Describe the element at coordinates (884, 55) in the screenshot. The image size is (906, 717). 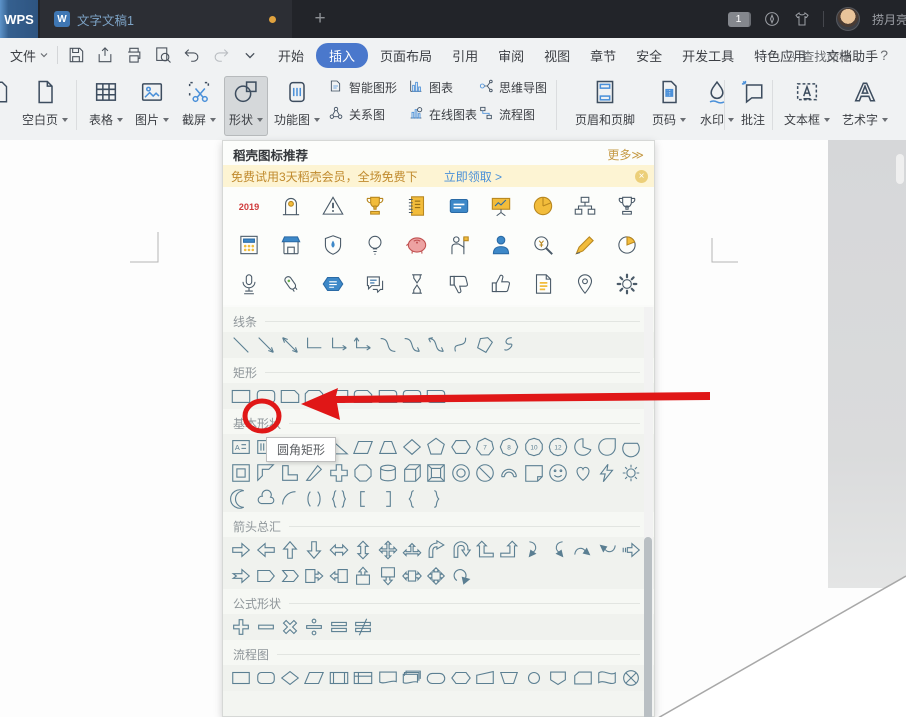
I see `help-button: ?` at that location.